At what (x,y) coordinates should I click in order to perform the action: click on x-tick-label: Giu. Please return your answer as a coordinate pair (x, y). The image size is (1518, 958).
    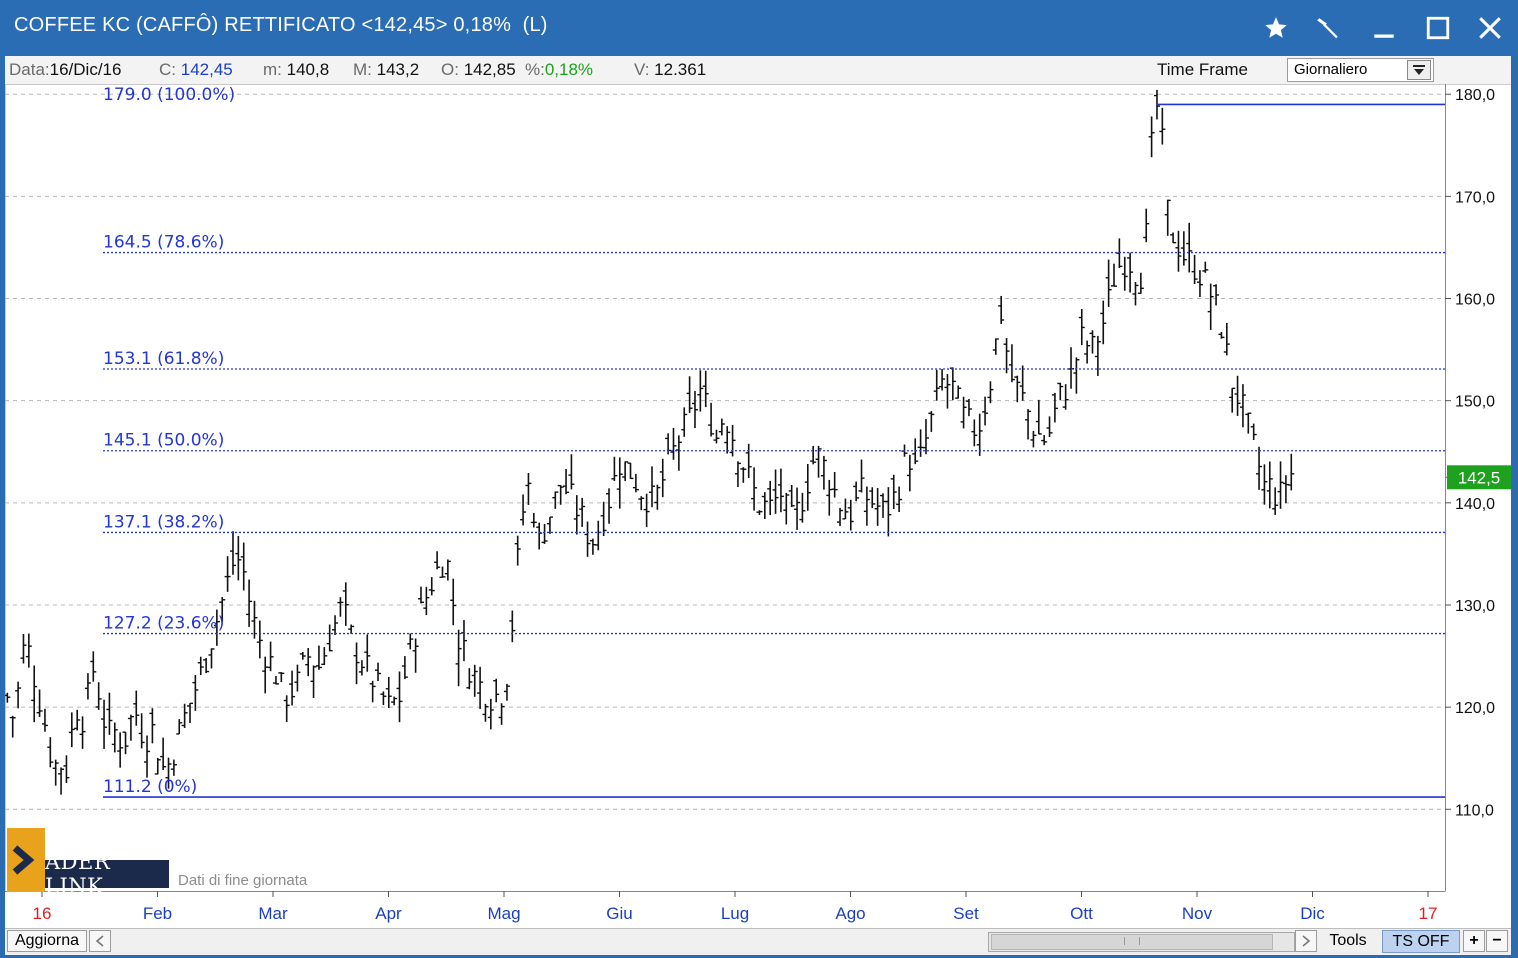
    Looking at the image, I should click on (619, 913).